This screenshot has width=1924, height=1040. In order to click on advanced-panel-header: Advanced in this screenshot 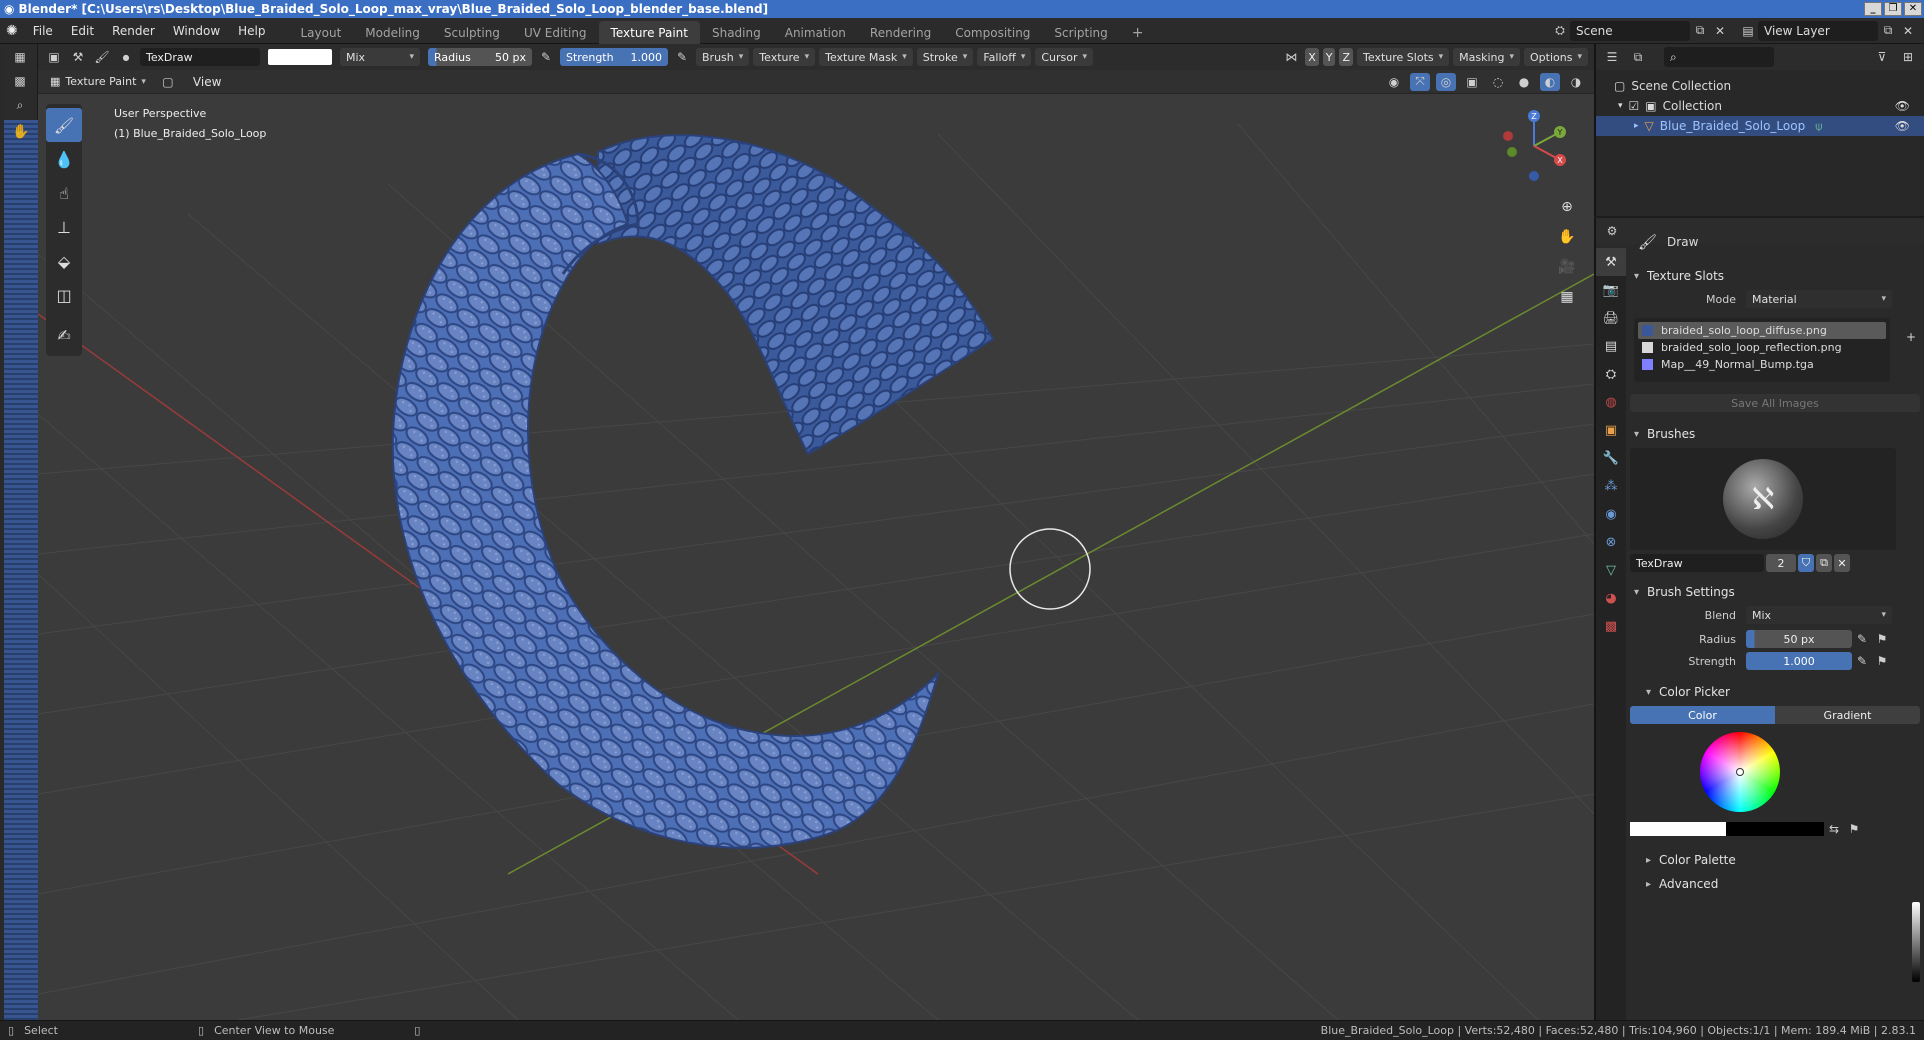, I will do `click(1775, 884)`.